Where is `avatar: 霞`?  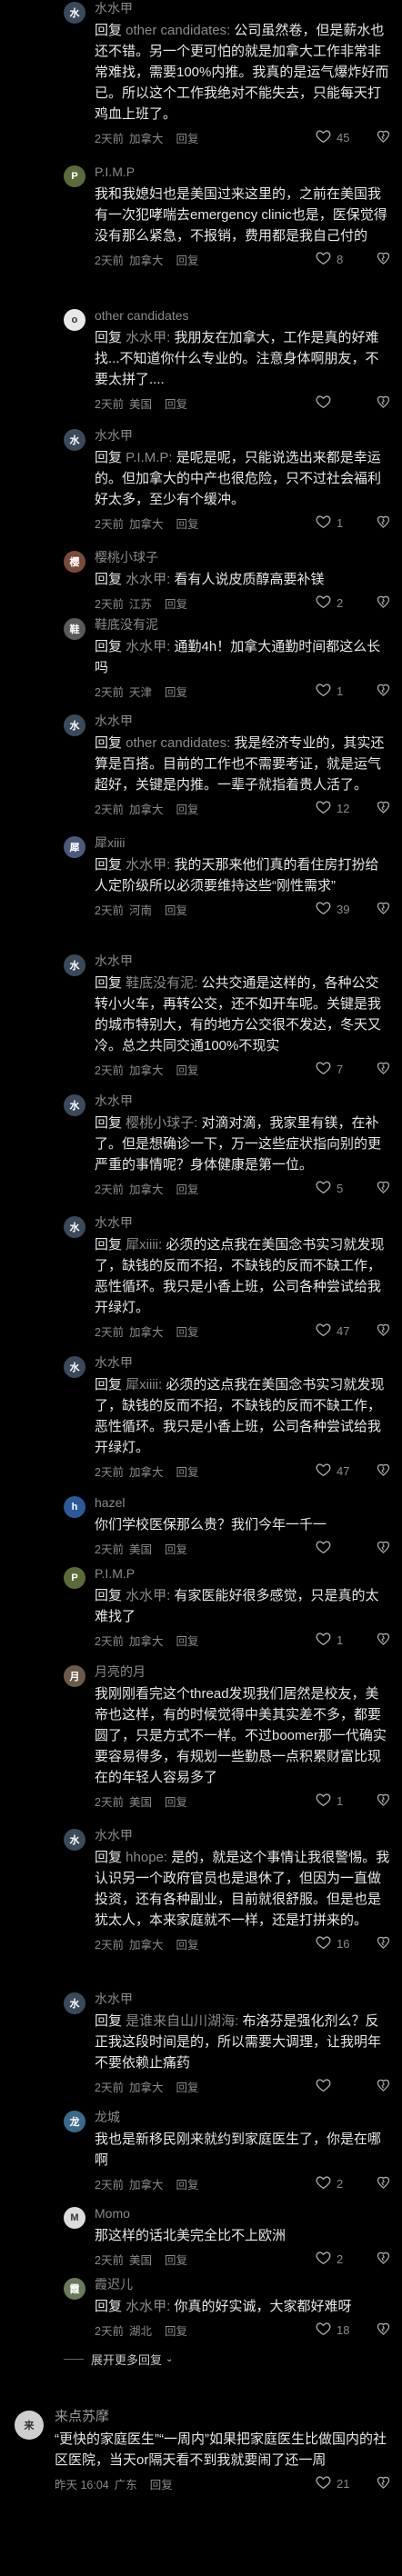 avatar: 霞 is located at coordinates (74, 2289).